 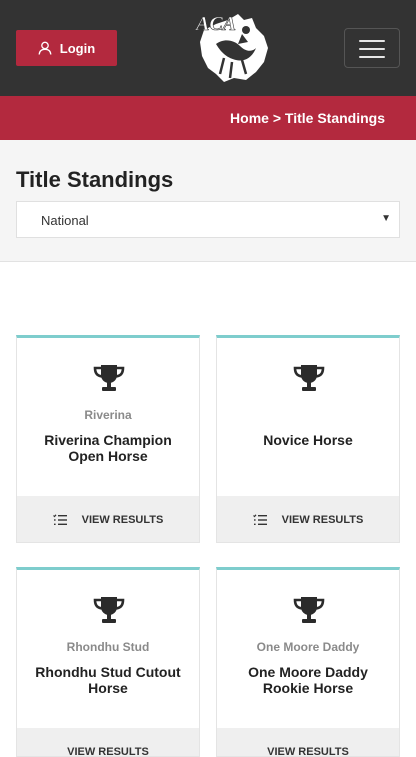 I want to click on breadcrumb: Home > Title Standings, so click(x=307, y=118).